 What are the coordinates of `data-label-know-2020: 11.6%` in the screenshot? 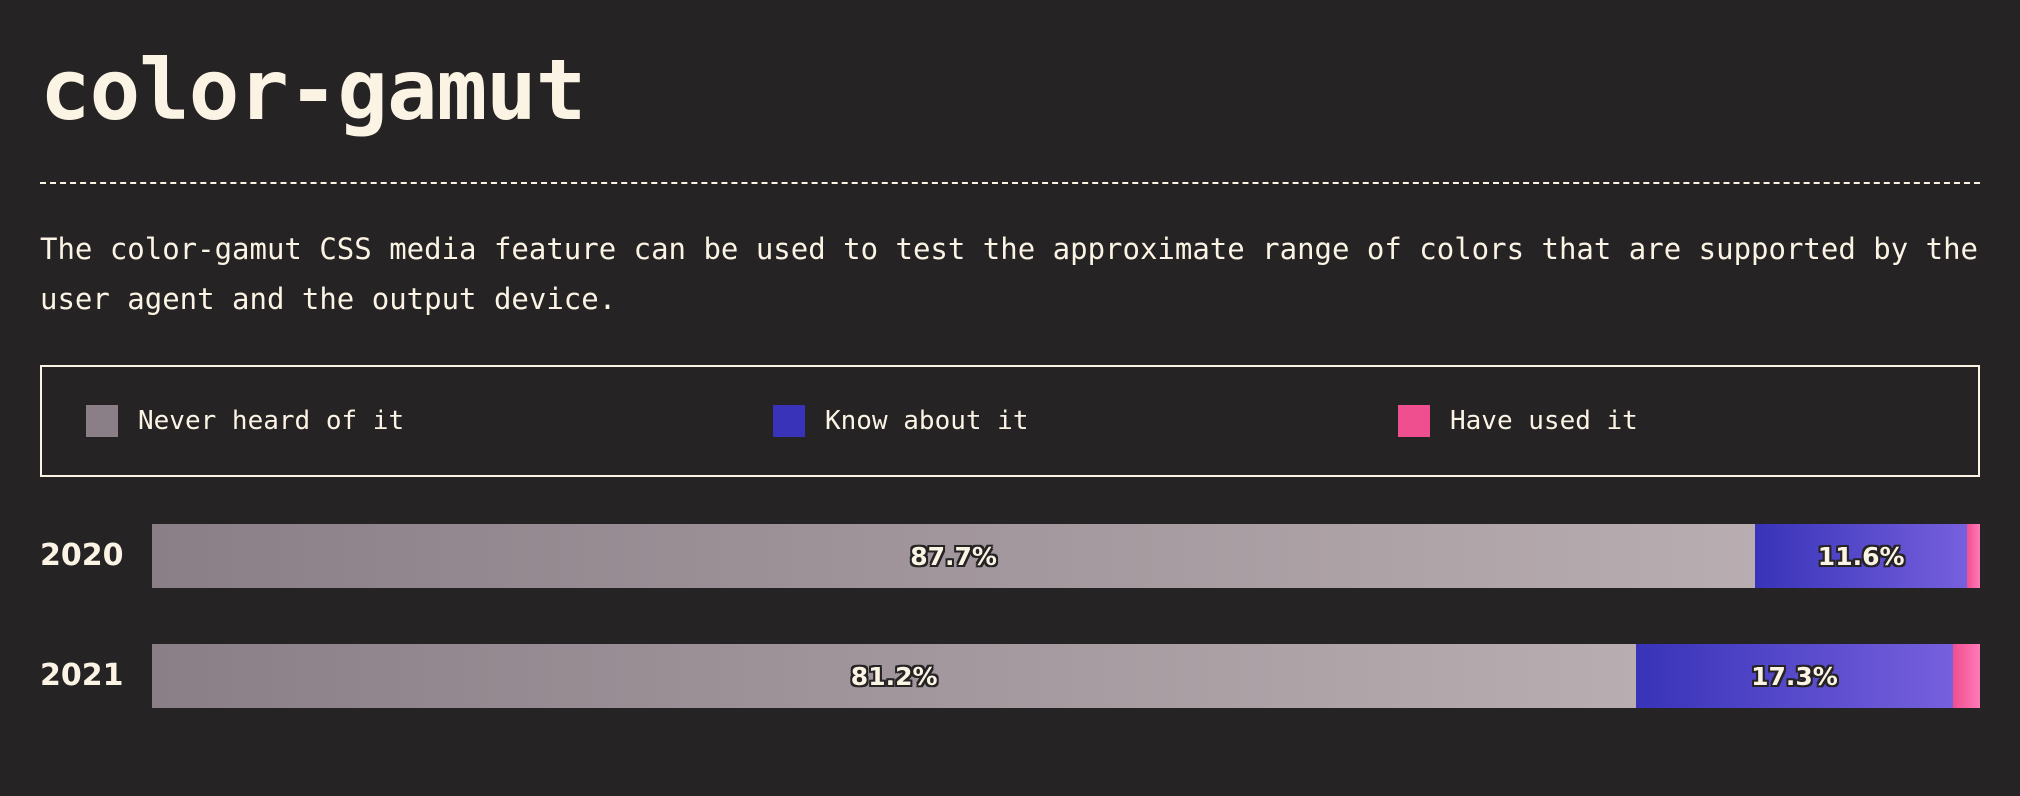 It's located at (1861, 556).